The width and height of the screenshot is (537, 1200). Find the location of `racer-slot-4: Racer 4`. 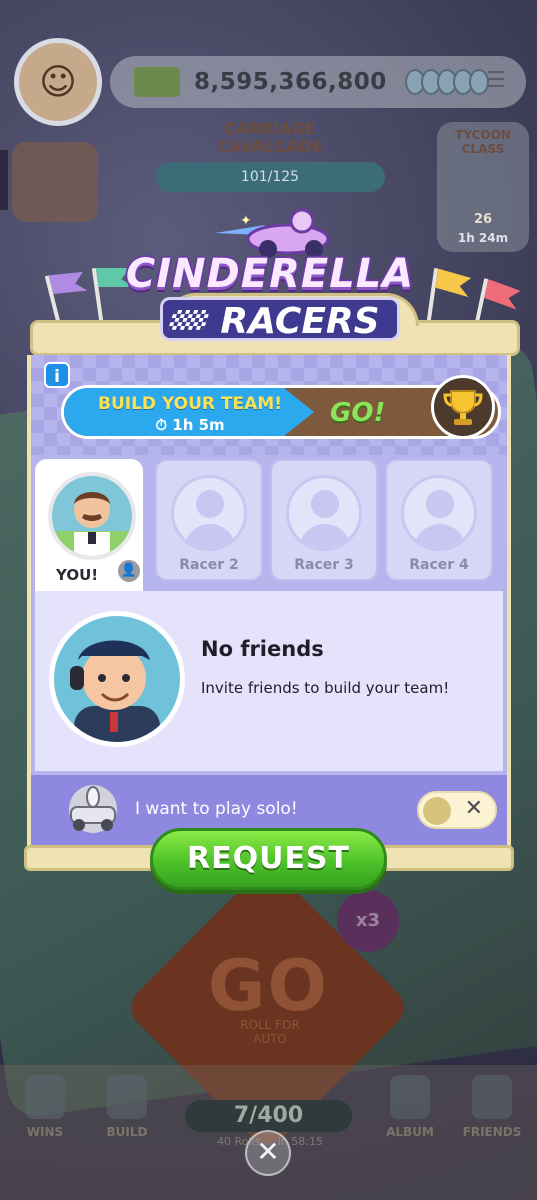

racer-slot-4: Racer 4 is located at coordinates (439, 520).